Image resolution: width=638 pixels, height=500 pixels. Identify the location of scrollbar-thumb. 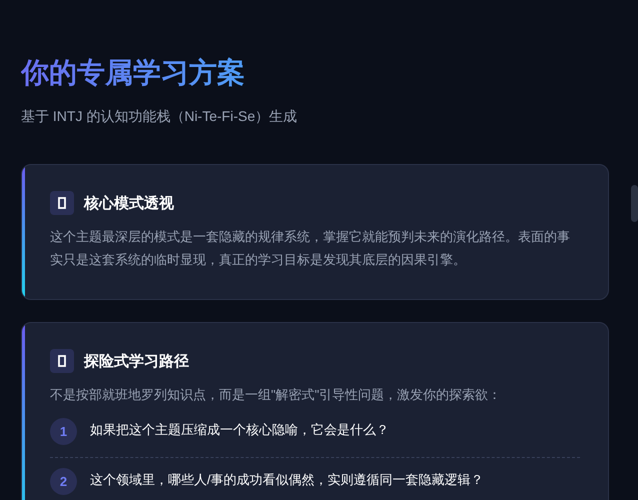
(634, 203).